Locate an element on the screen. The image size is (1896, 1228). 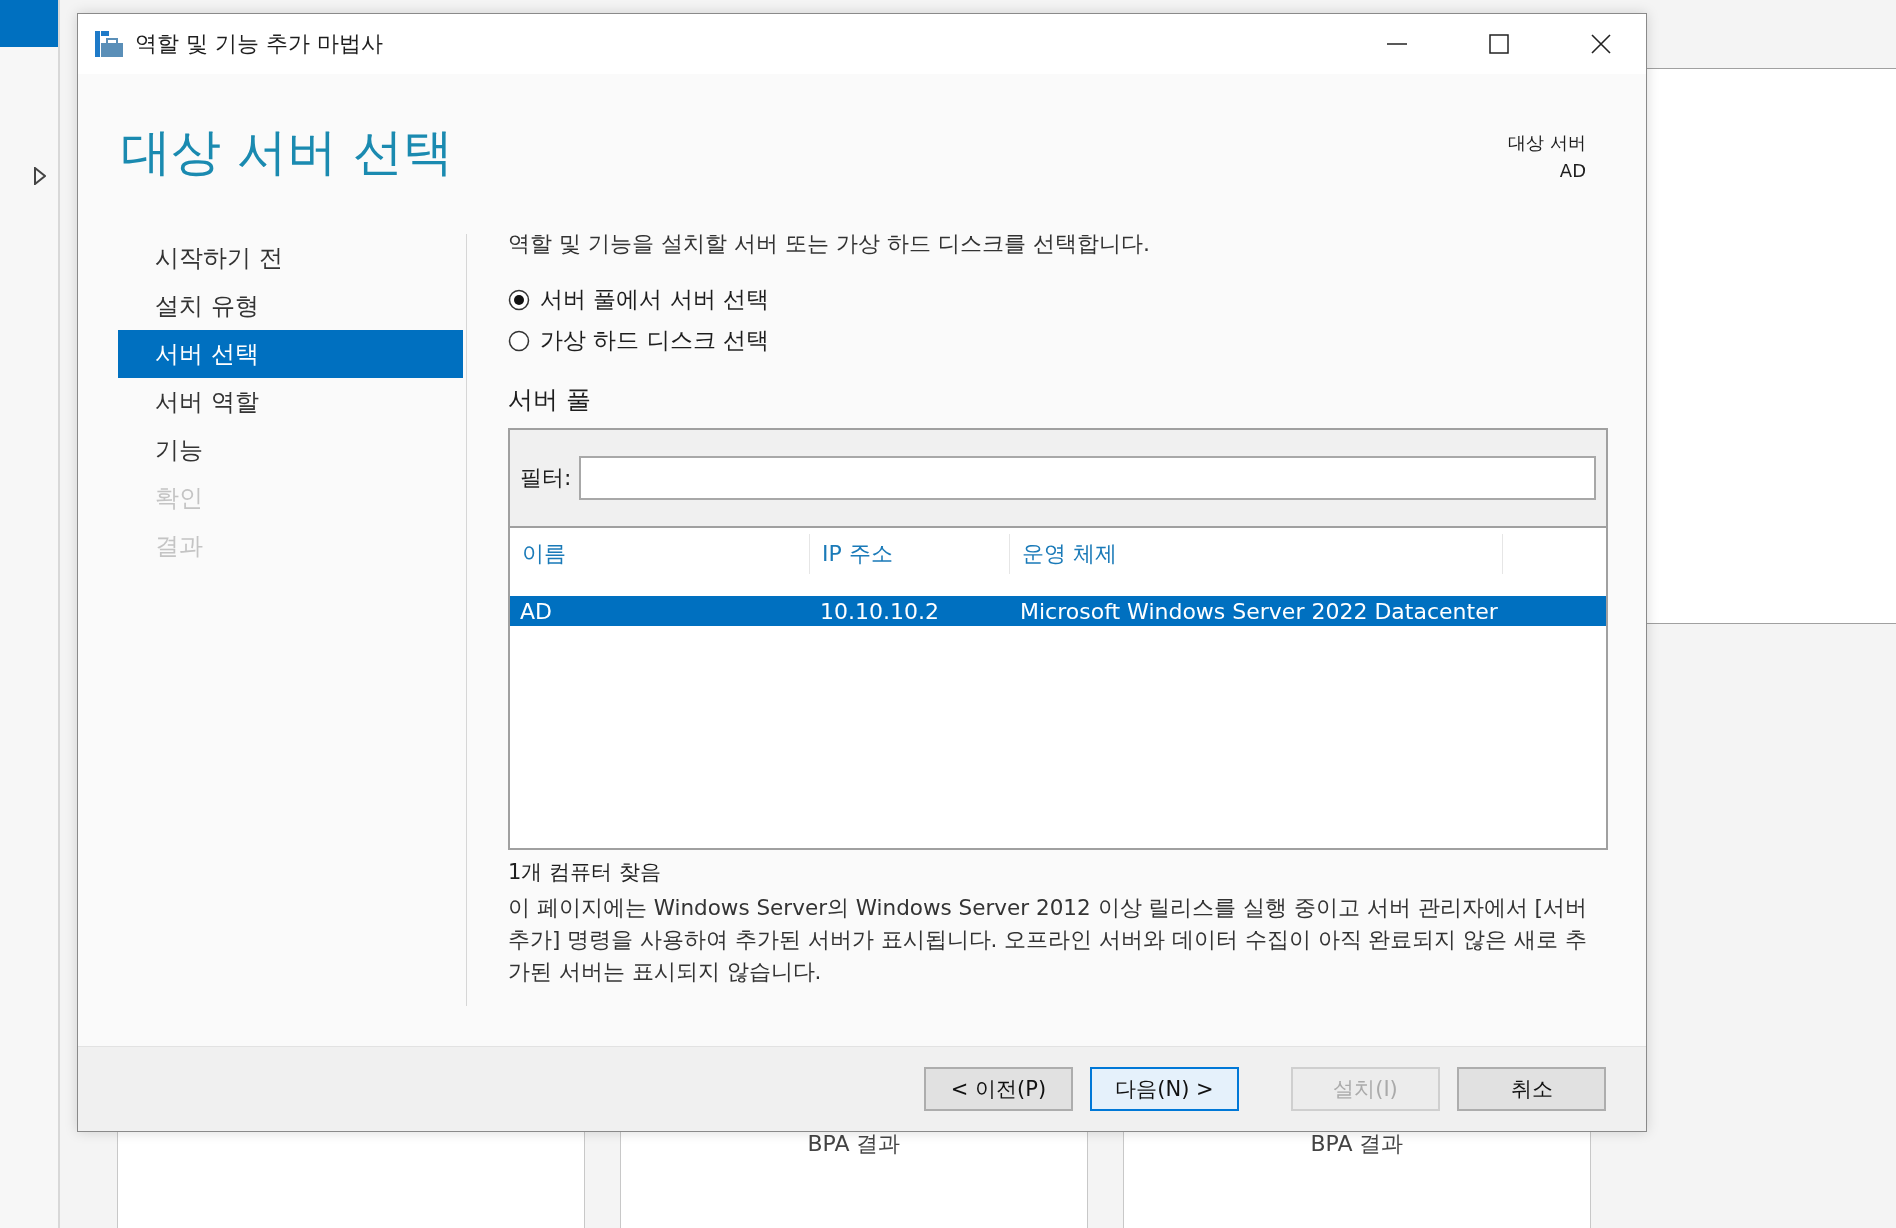
expand-icon is located at coordinates (40, 176).